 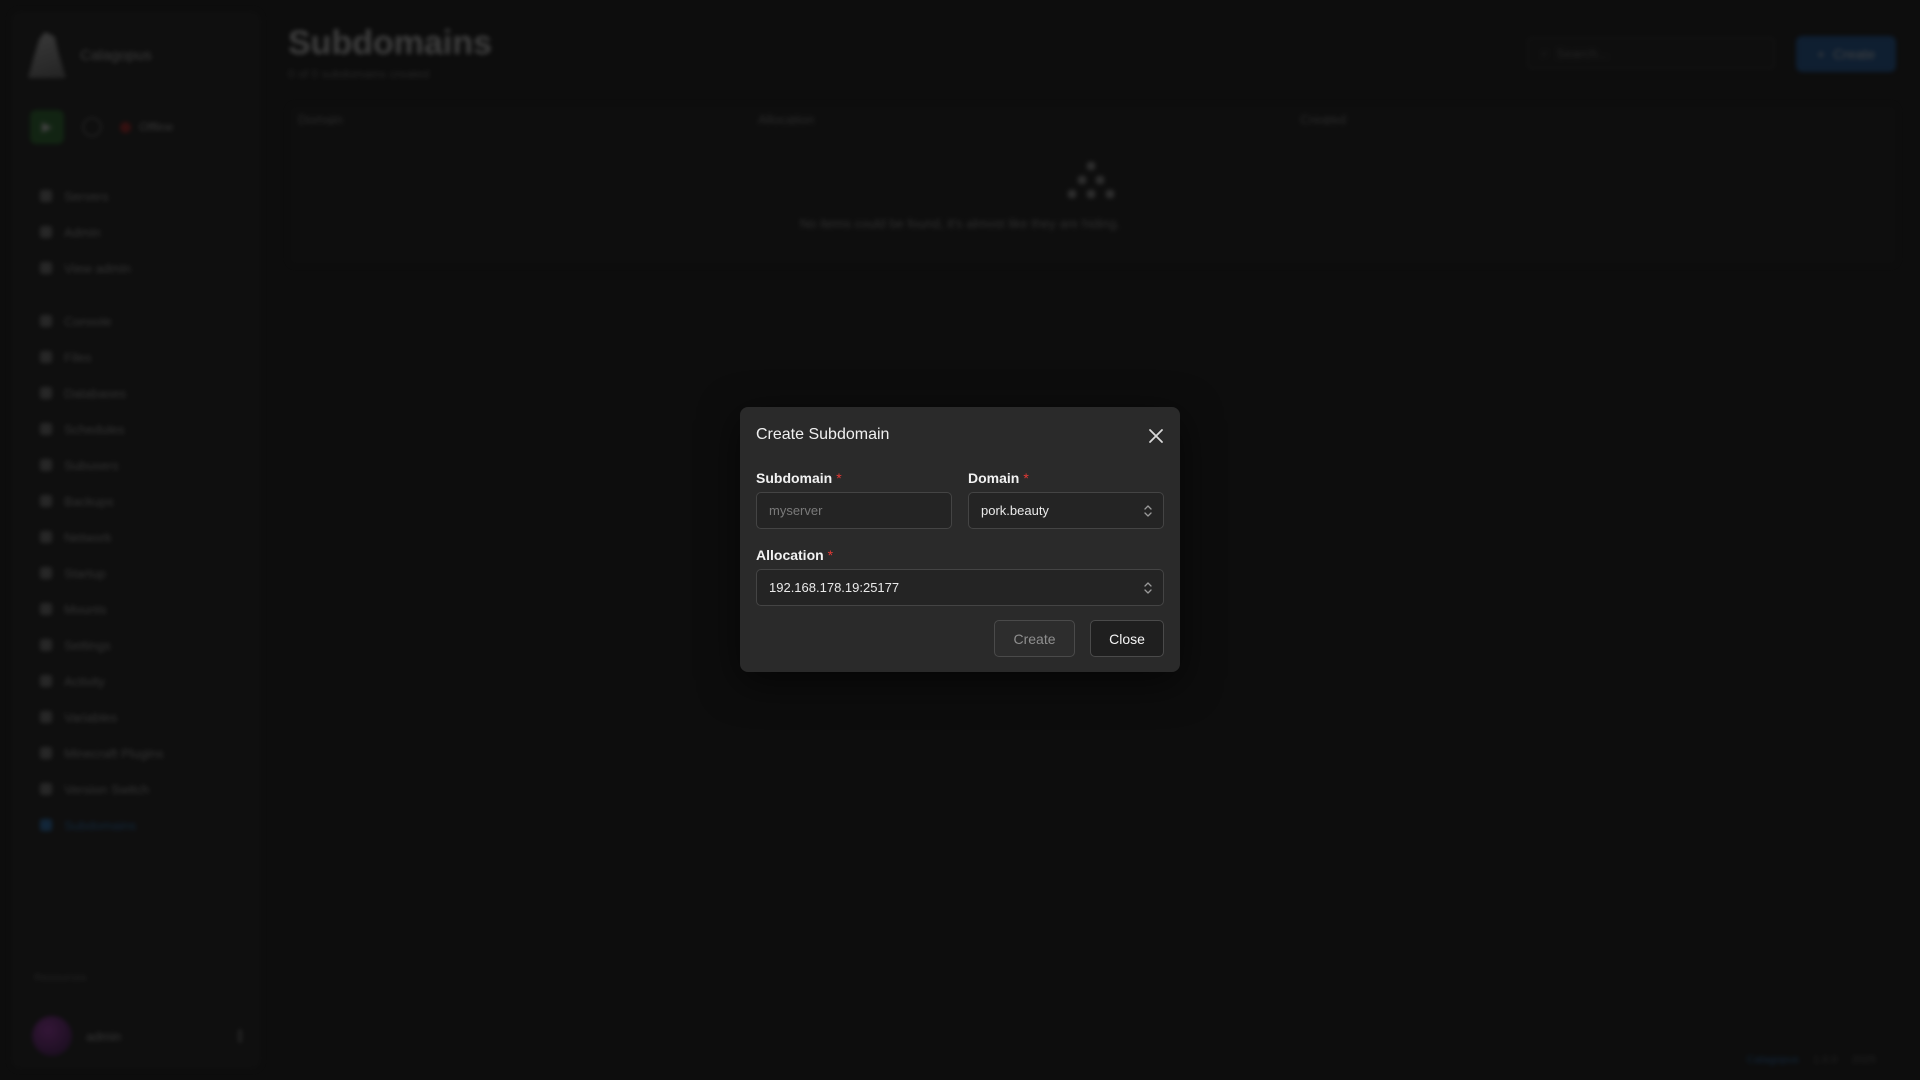 I want to click on allocation-select: 192.168.178.19:25177, so click(x=960, y=587).